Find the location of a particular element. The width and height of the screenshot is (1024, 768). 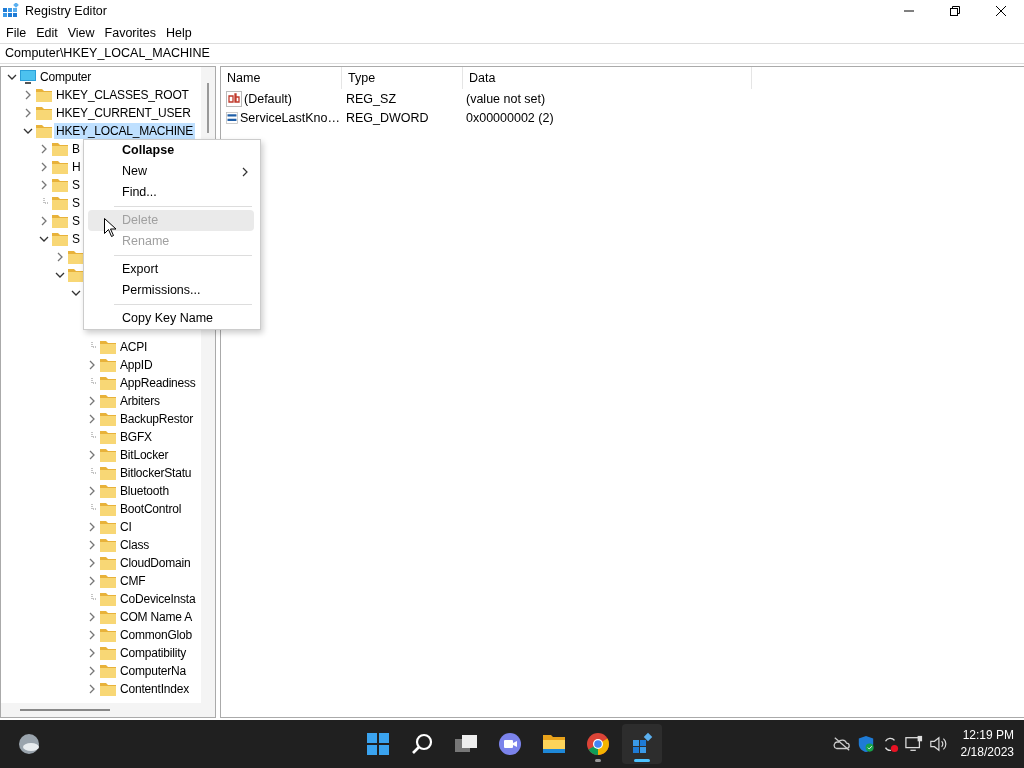

clock: 12:19 PM 2/18/2023 is located at coordinates (987, 744).